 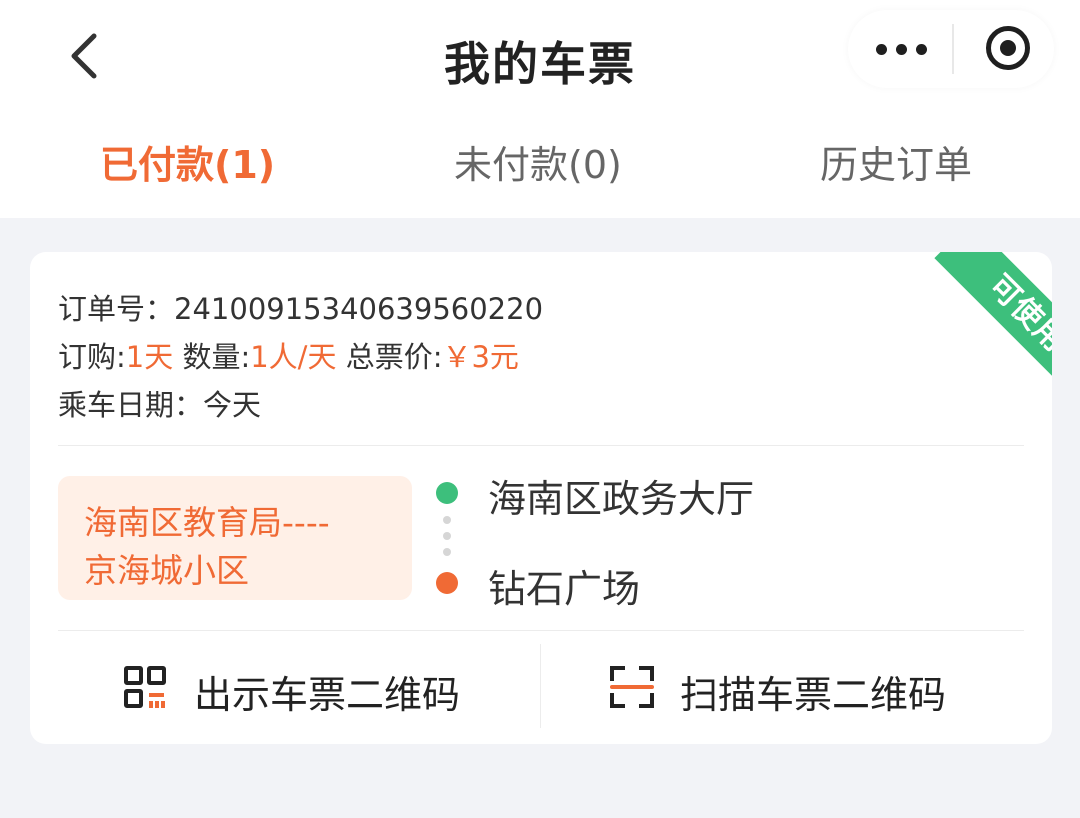 What do you see at coordinates (896, 161) in the screenshot?
I see `tab-history-orders: 历史订单` at bounding box center [896, 161].